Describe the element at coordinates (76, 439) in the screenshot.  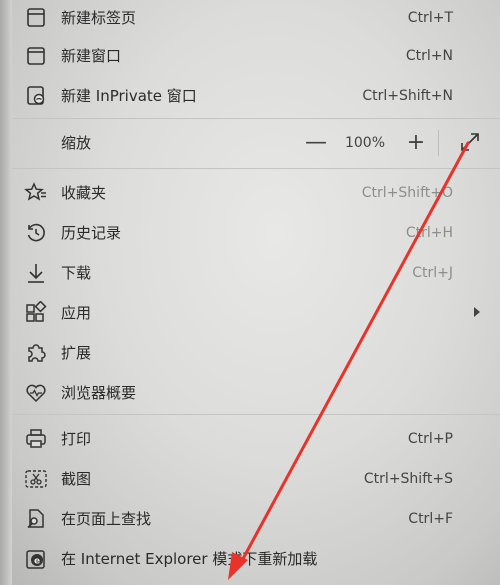
I see `menu-item-label: 打印` at that location.